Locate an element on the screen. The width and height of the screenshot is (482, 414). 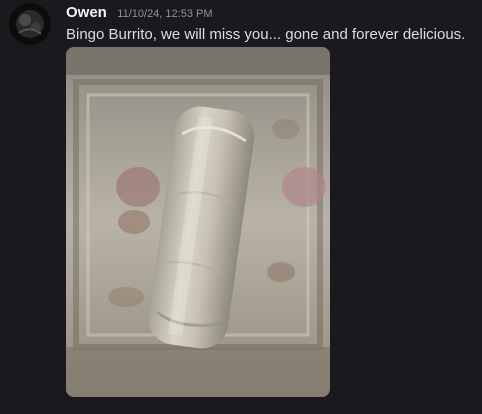
user-avatar is located at coordinates (30, 24).